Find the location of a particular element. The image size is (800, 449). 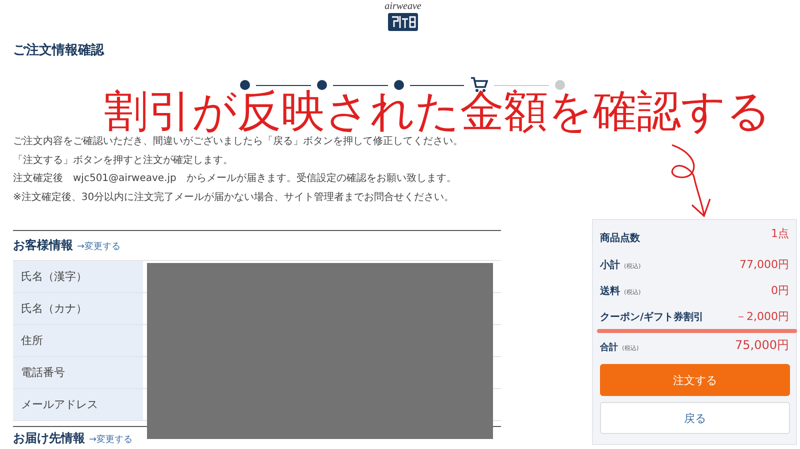

back-button: 戻る is located at coordinates (695, 418).